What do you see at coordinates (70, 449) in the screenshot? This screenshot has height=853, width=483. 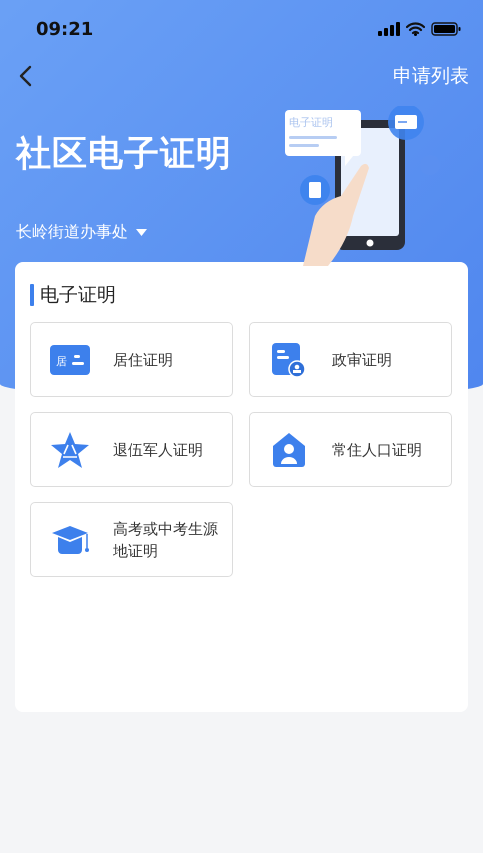 I see `star-icon` at bounding box center [70, 449].